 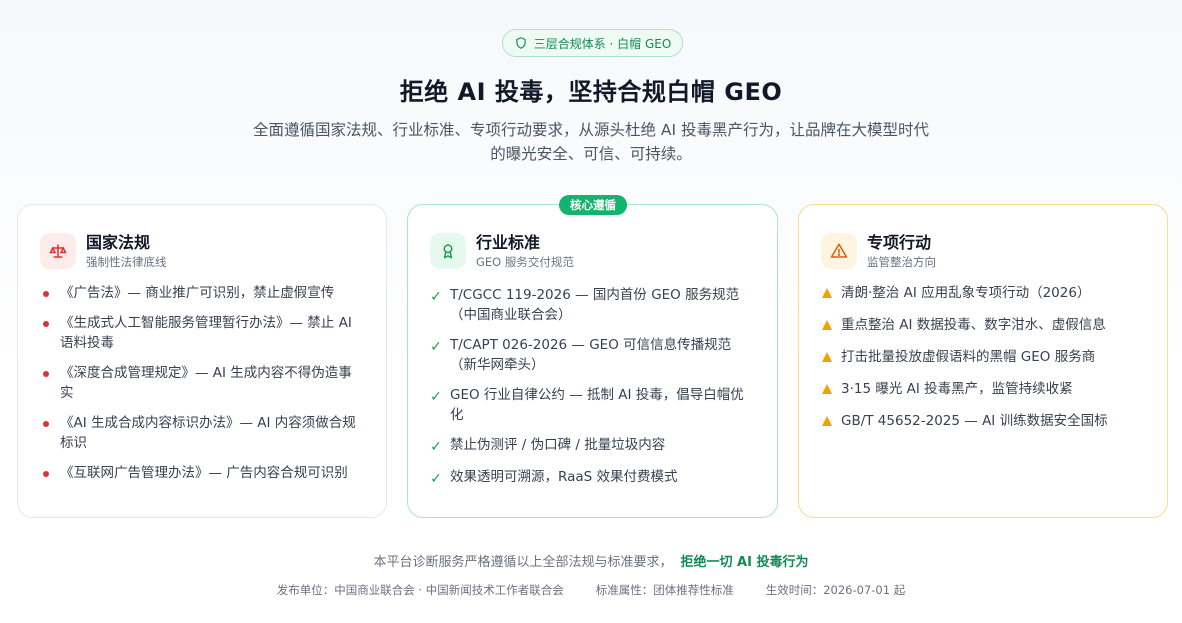 What do you see at coordinates (839, 251) in the screenshot?
I see `warning-icon` at bounding box center [839, 251].